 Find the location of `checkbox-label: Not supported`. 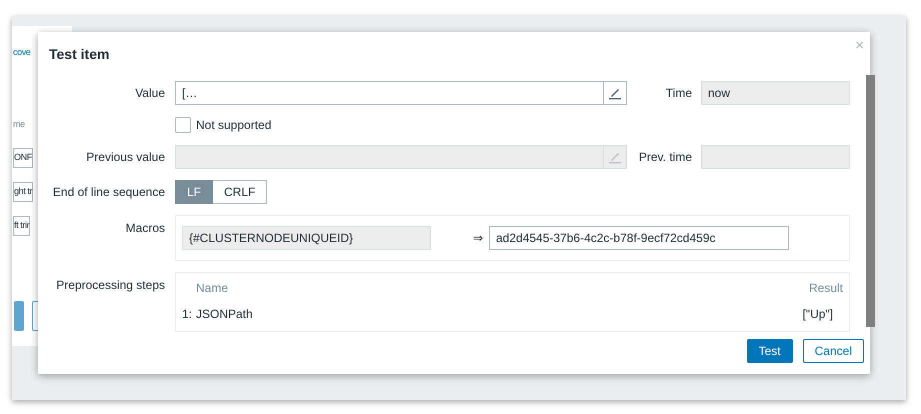

checkbox-label: Not supported is located at coordinates (234, 125).